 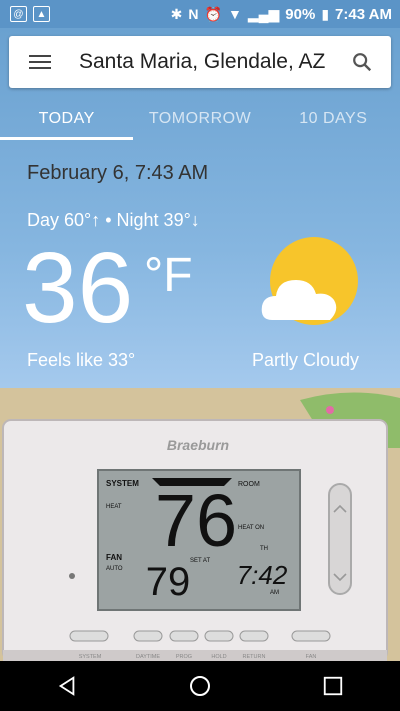 What do you see at coordinates (40, 62) in the screenshot?
I see `hamburger-menu-icon` at bounding box center [40, 62].